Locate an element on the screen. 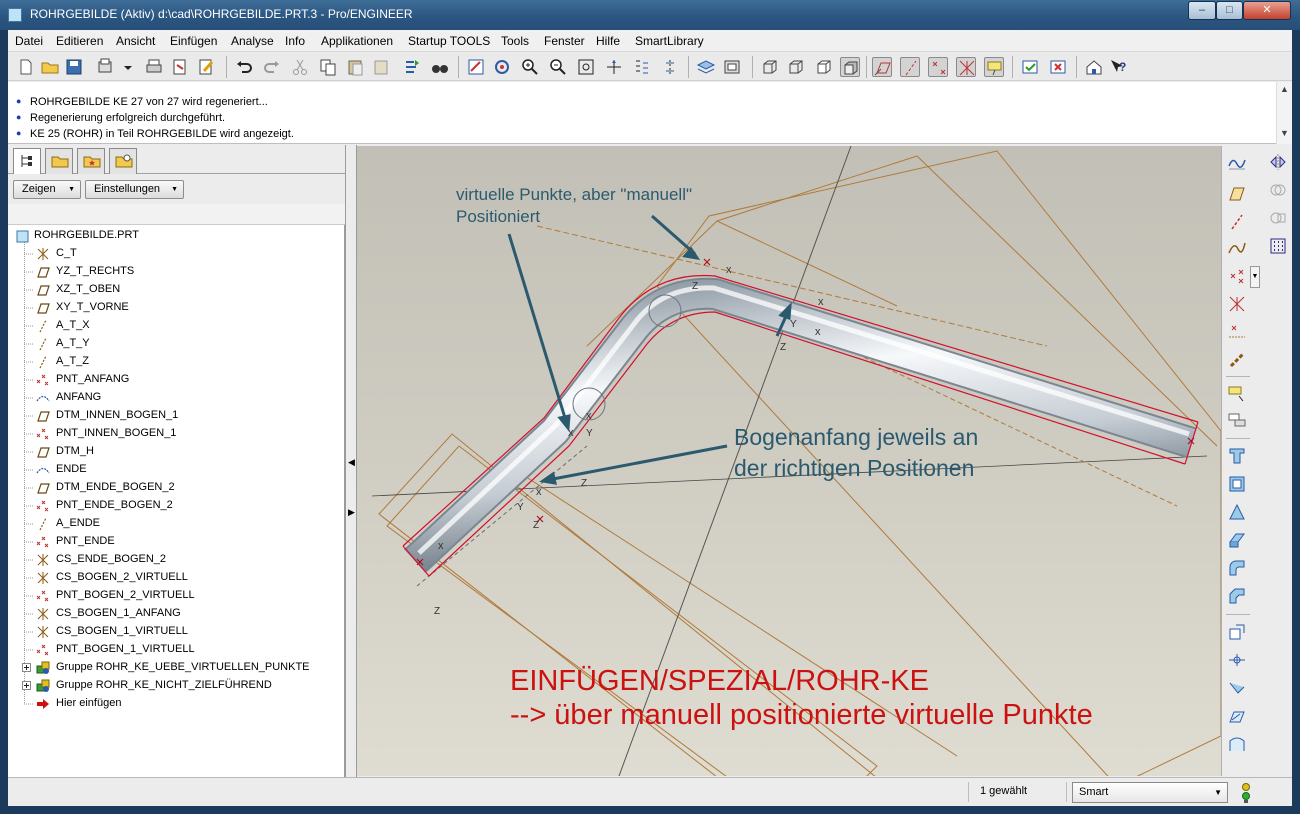  expand-right-arrow-icon: ▶ is located at coordinates (351, 512).